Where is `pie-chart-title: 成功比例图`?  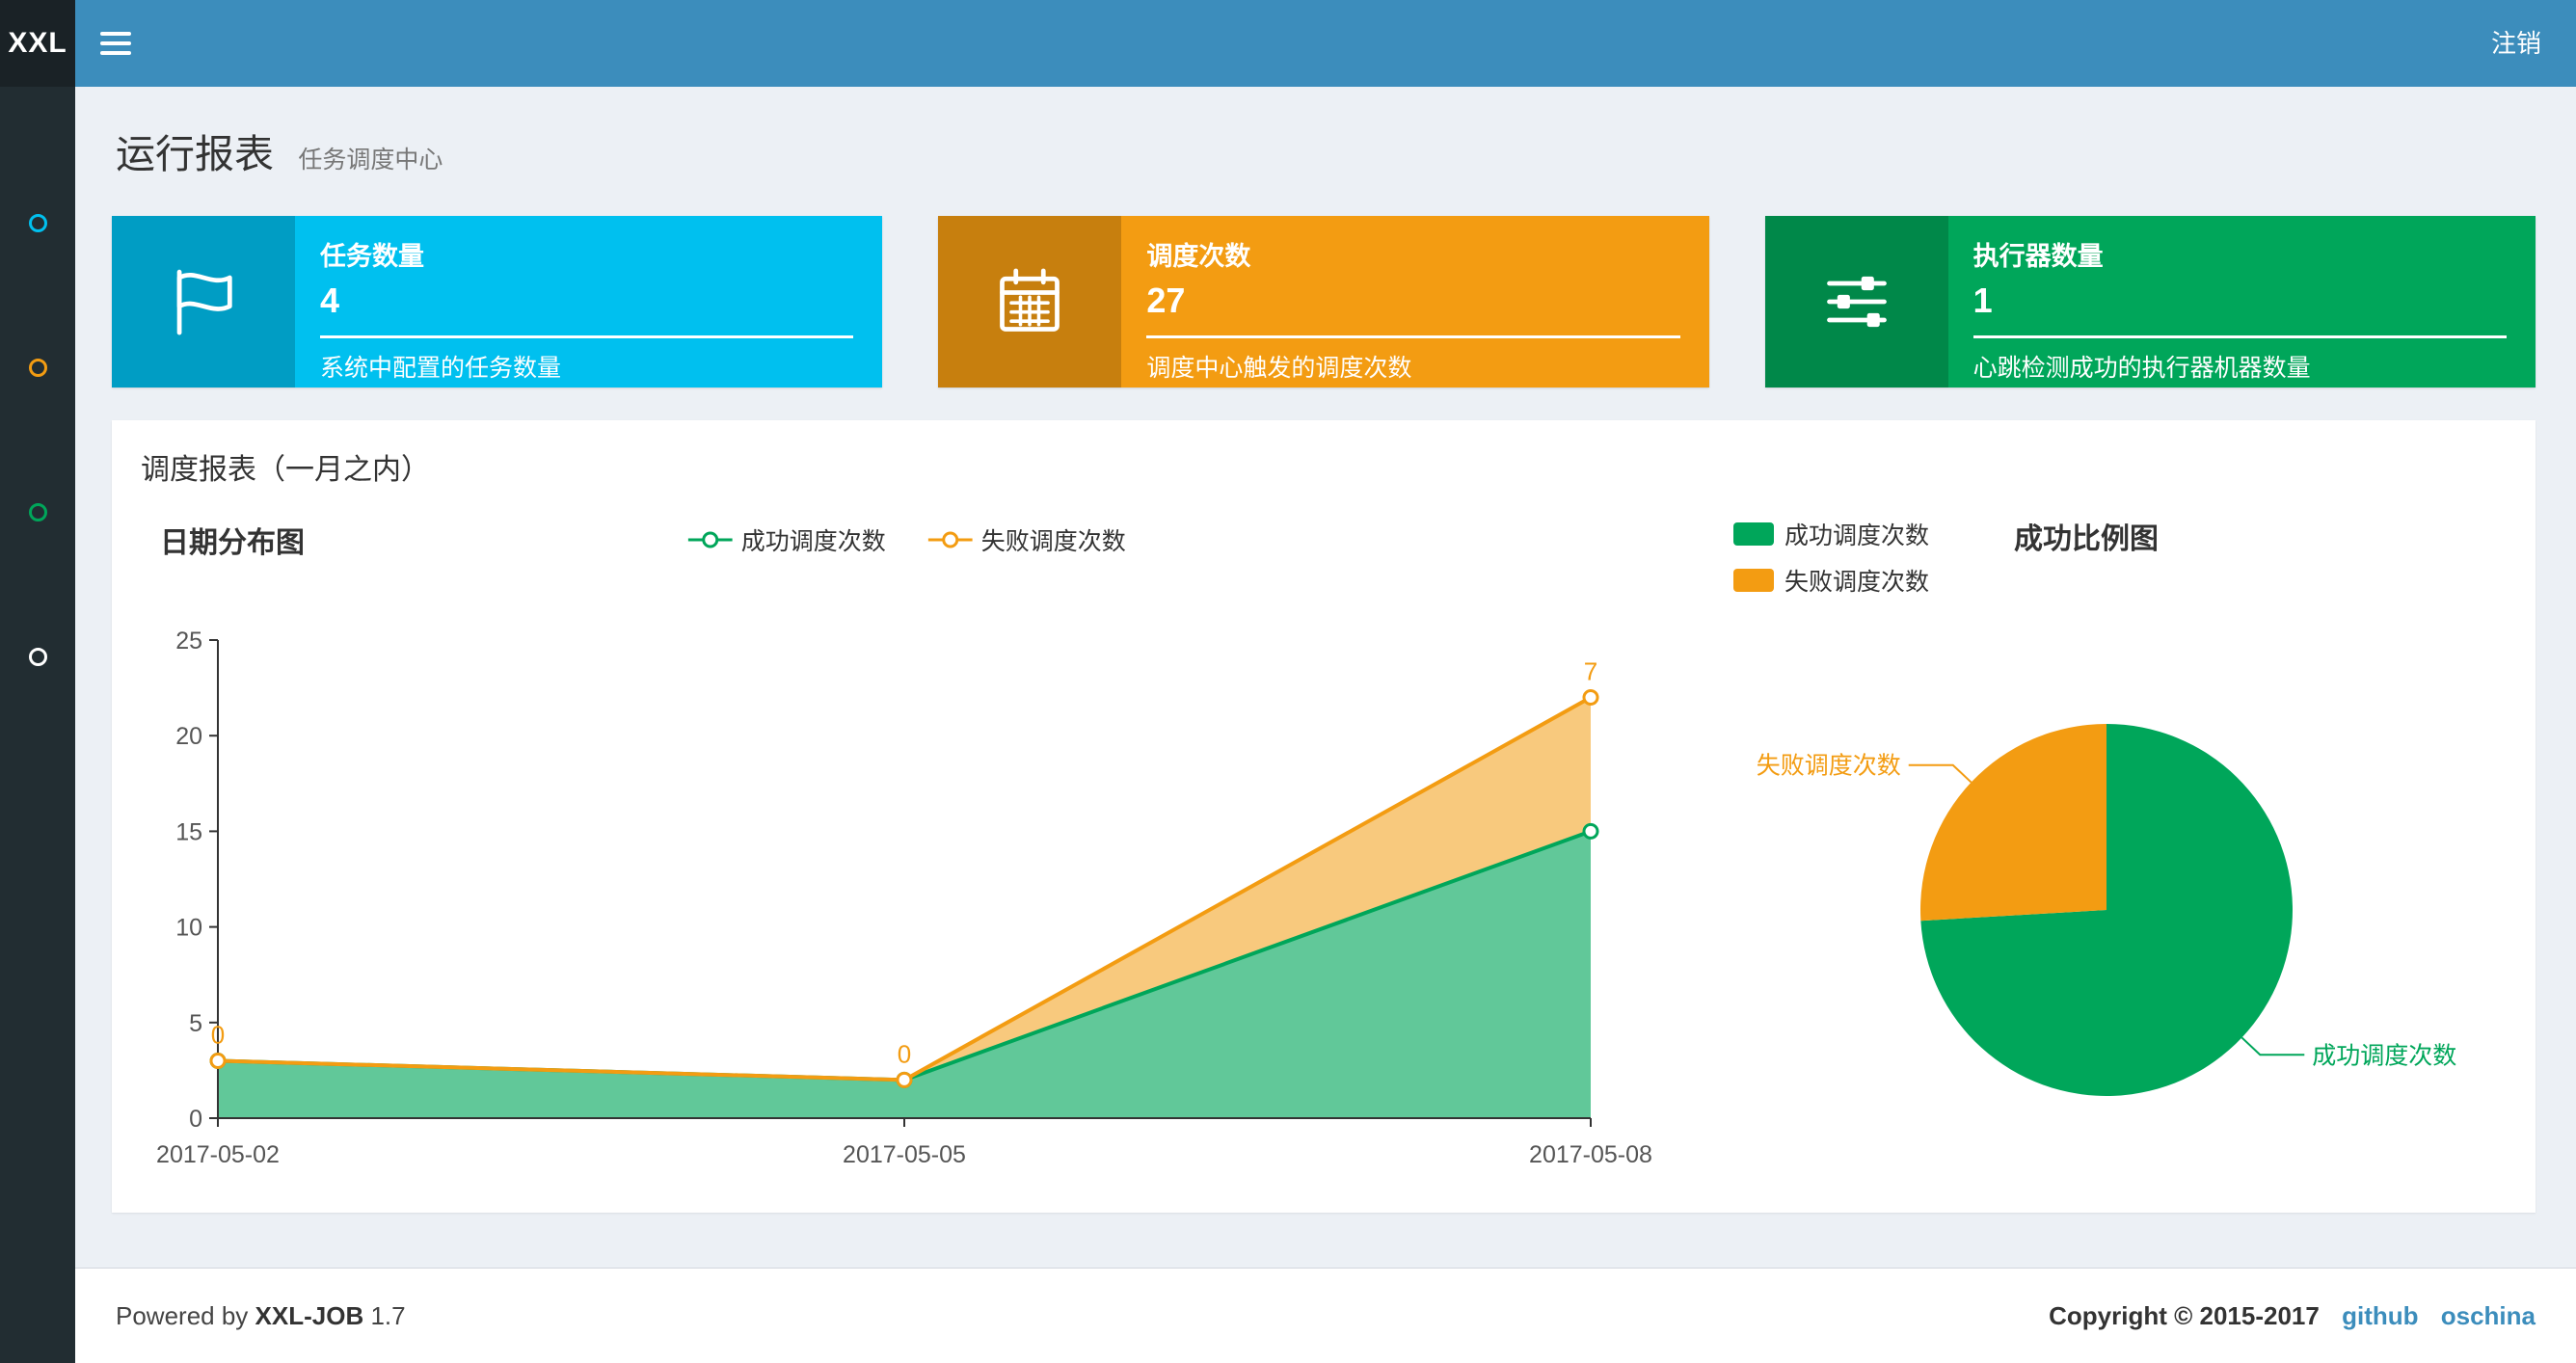
pie-chart-title: 成功比例图 is located at coordinates (2087, 539).